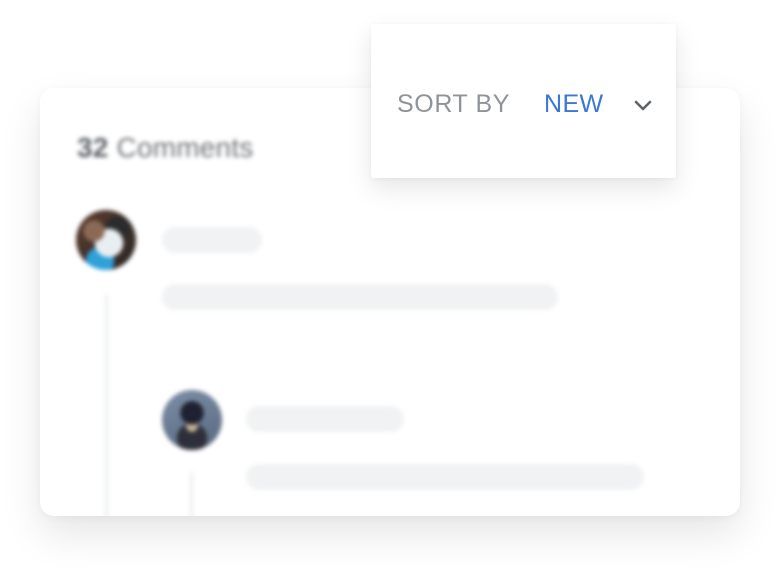 Image resolution: width=780 pixels, height=578 pixels. I want to click on comments-count: 32, so click(93, 147).